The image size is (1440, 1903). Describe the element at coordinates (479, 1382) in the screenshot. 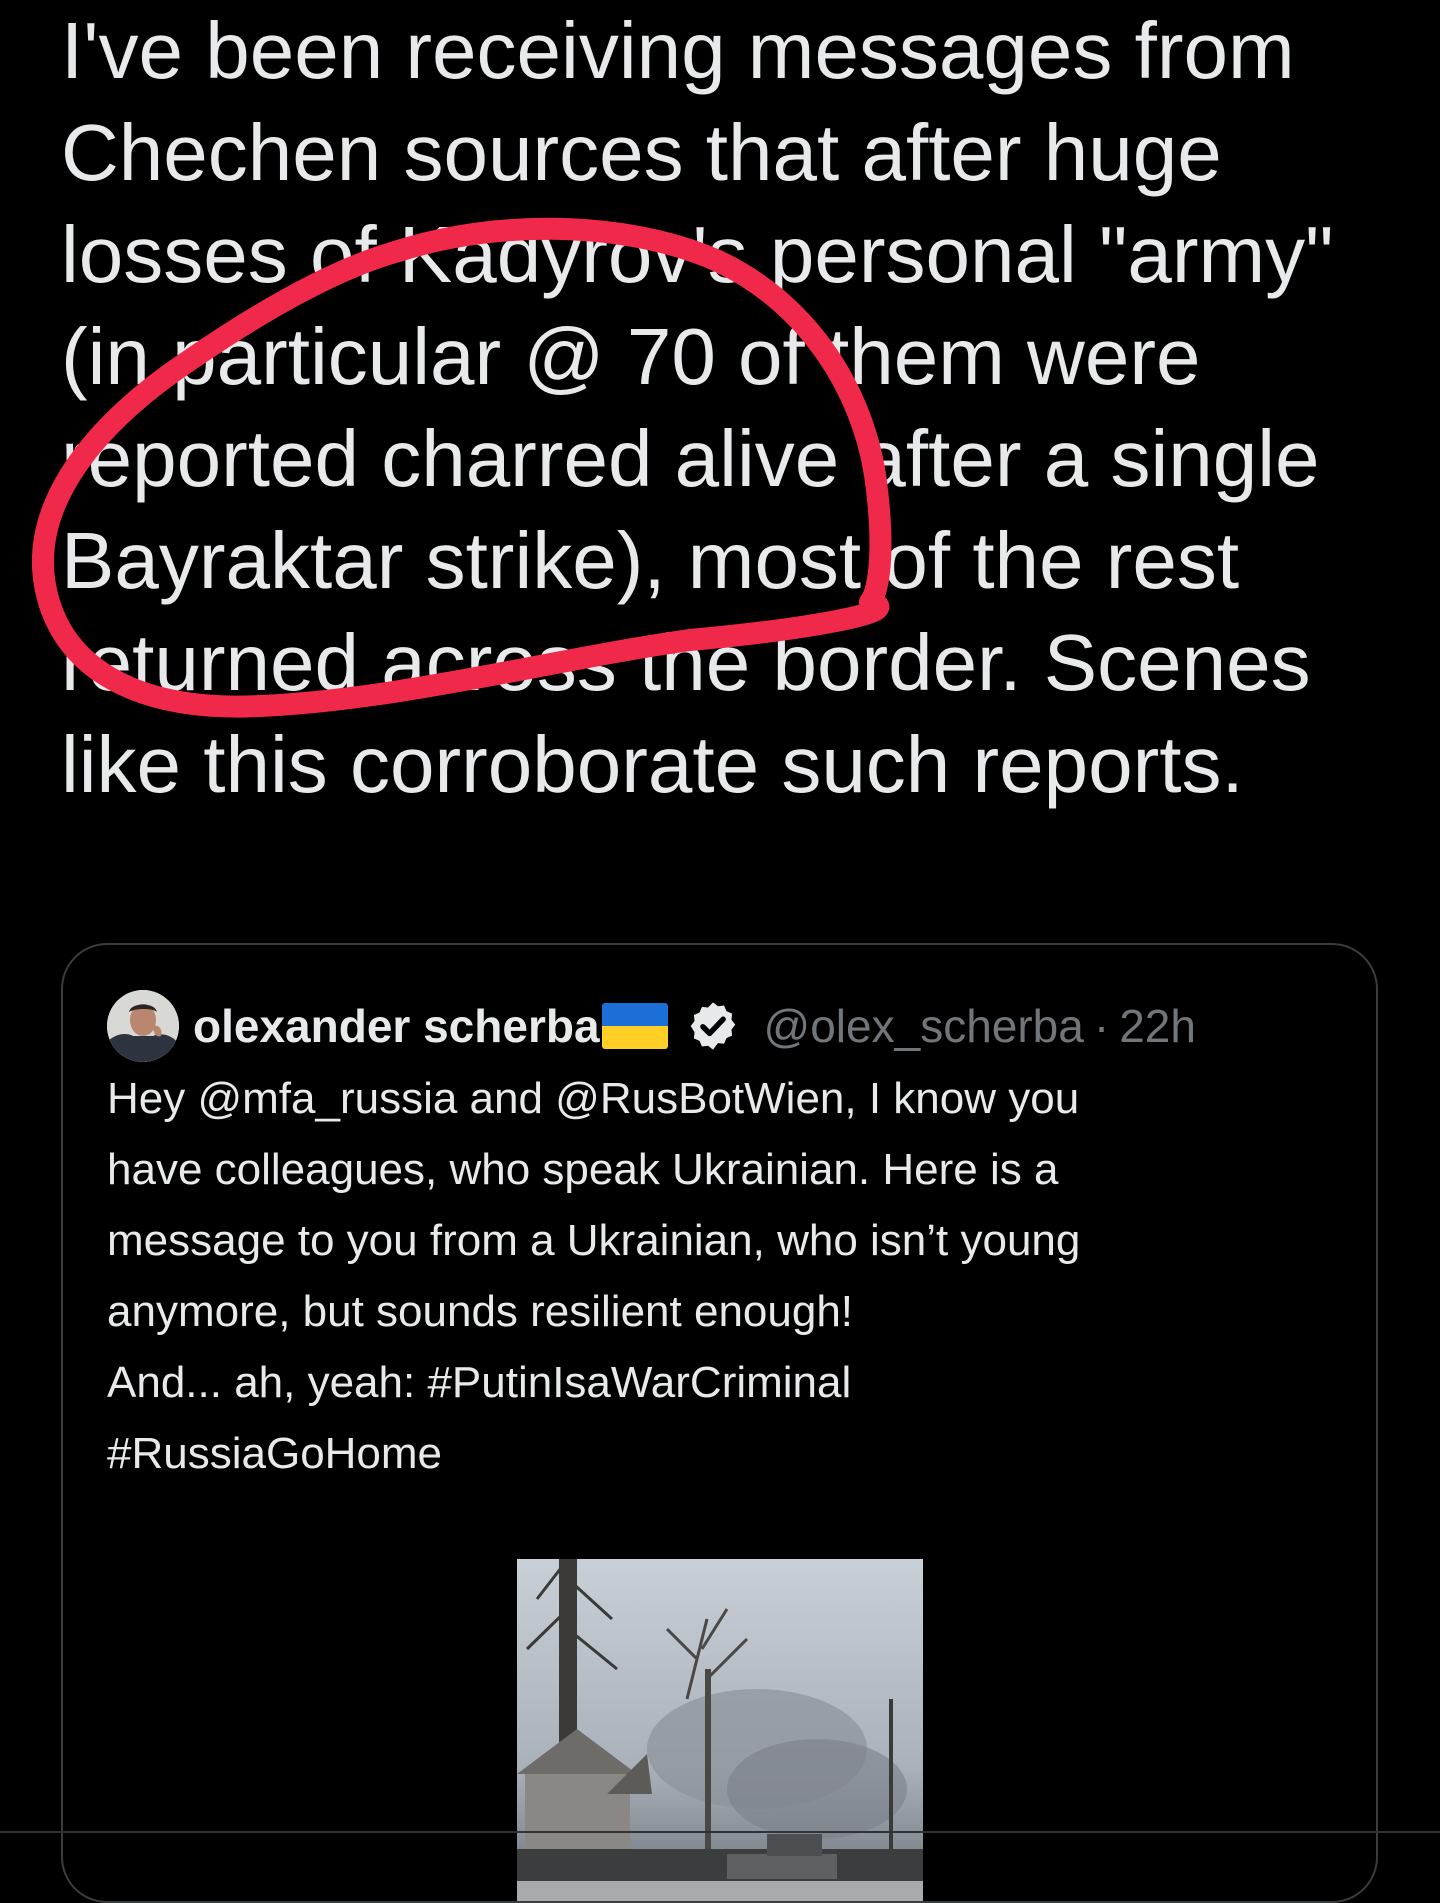

I see `quoted-tweet-line: And... ah, yeah: #PutinIsaWarCriminal` at that location.